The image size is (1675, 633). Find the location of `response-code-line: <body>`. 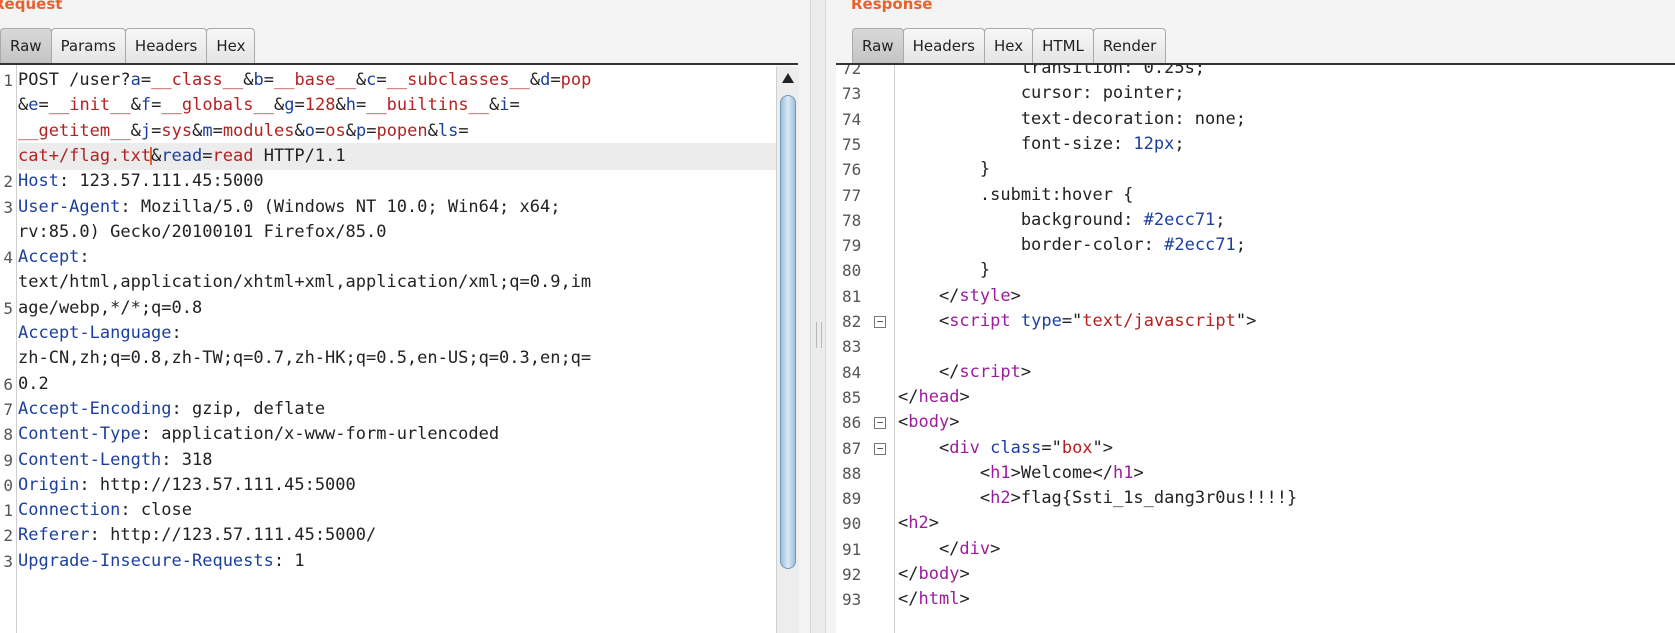

response-code-line: <body> is located at coordinates (1286, 422).